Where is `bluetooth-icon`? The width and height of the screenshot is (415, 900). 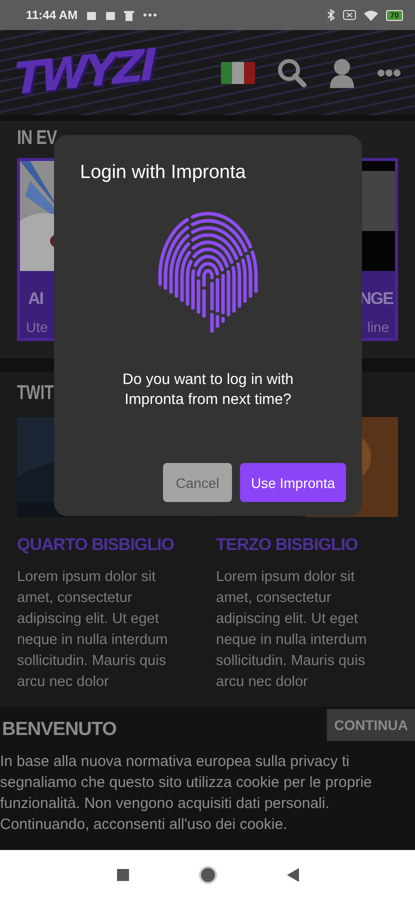
bluetooth-icon is located at coordinates (331, 15).